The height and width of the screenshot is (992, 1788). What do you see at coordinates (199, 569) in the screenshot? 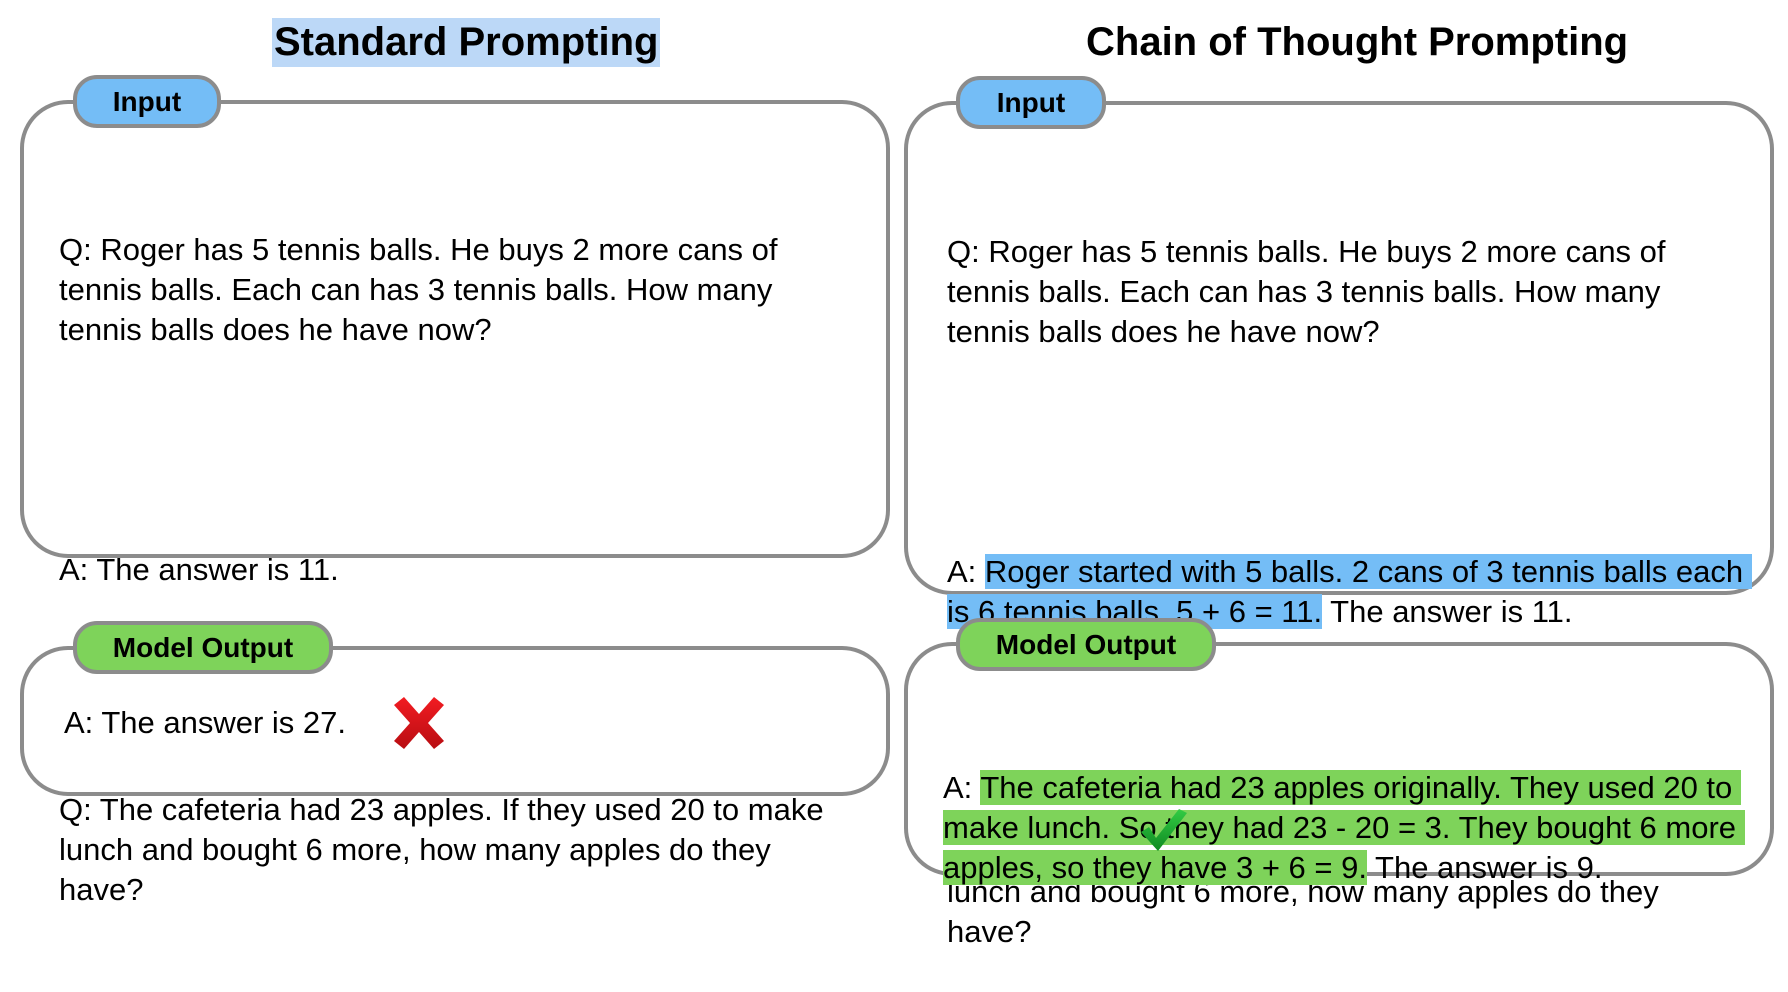
I see `standard-answer-1: A: The answer is 11.` at bounding box center [199, 569].